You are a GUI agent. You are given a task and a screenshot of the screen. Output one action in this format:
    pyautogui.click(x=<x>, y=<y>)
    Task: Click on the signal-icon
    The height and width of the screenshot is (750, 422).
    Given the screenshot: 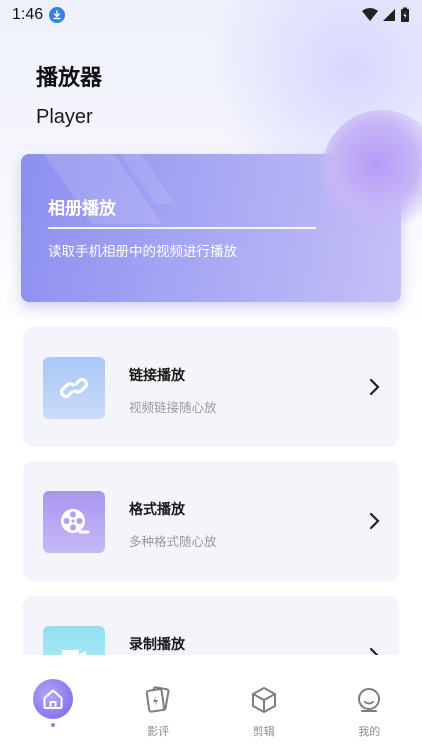 What is the action you would take?
    pyautogui.click(x=389, y=15)
    